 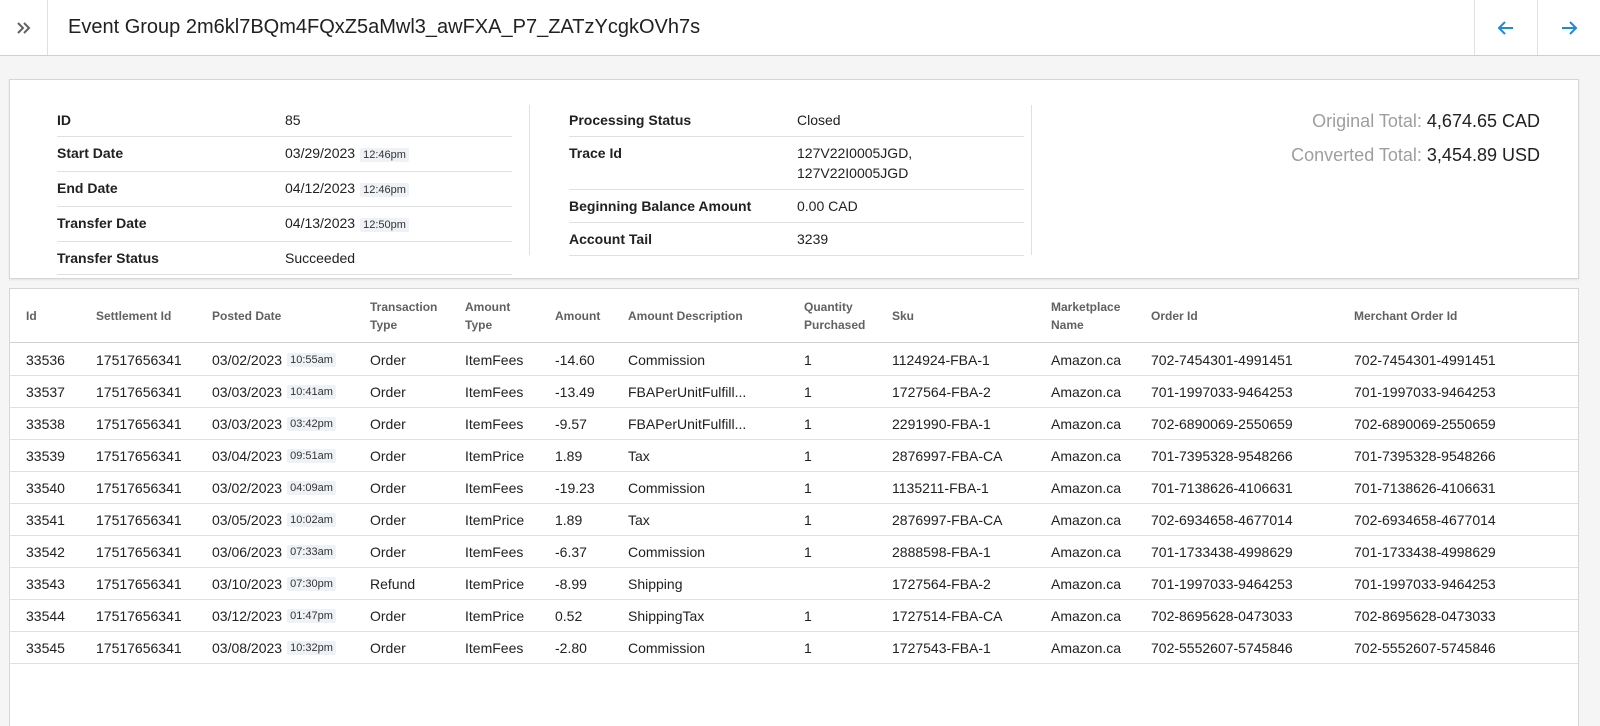 I want to click on cell-sku: 2876997-FBA-CA, so click(x=947, y=519).